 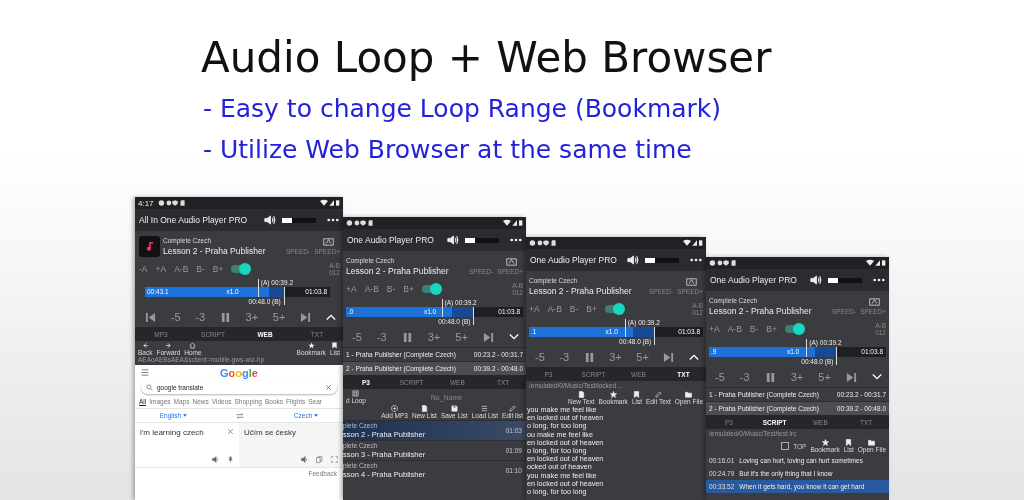 I want to click on feature-point: - Easy to change Loop Range (Bookmark), so click(x=462, y=109).